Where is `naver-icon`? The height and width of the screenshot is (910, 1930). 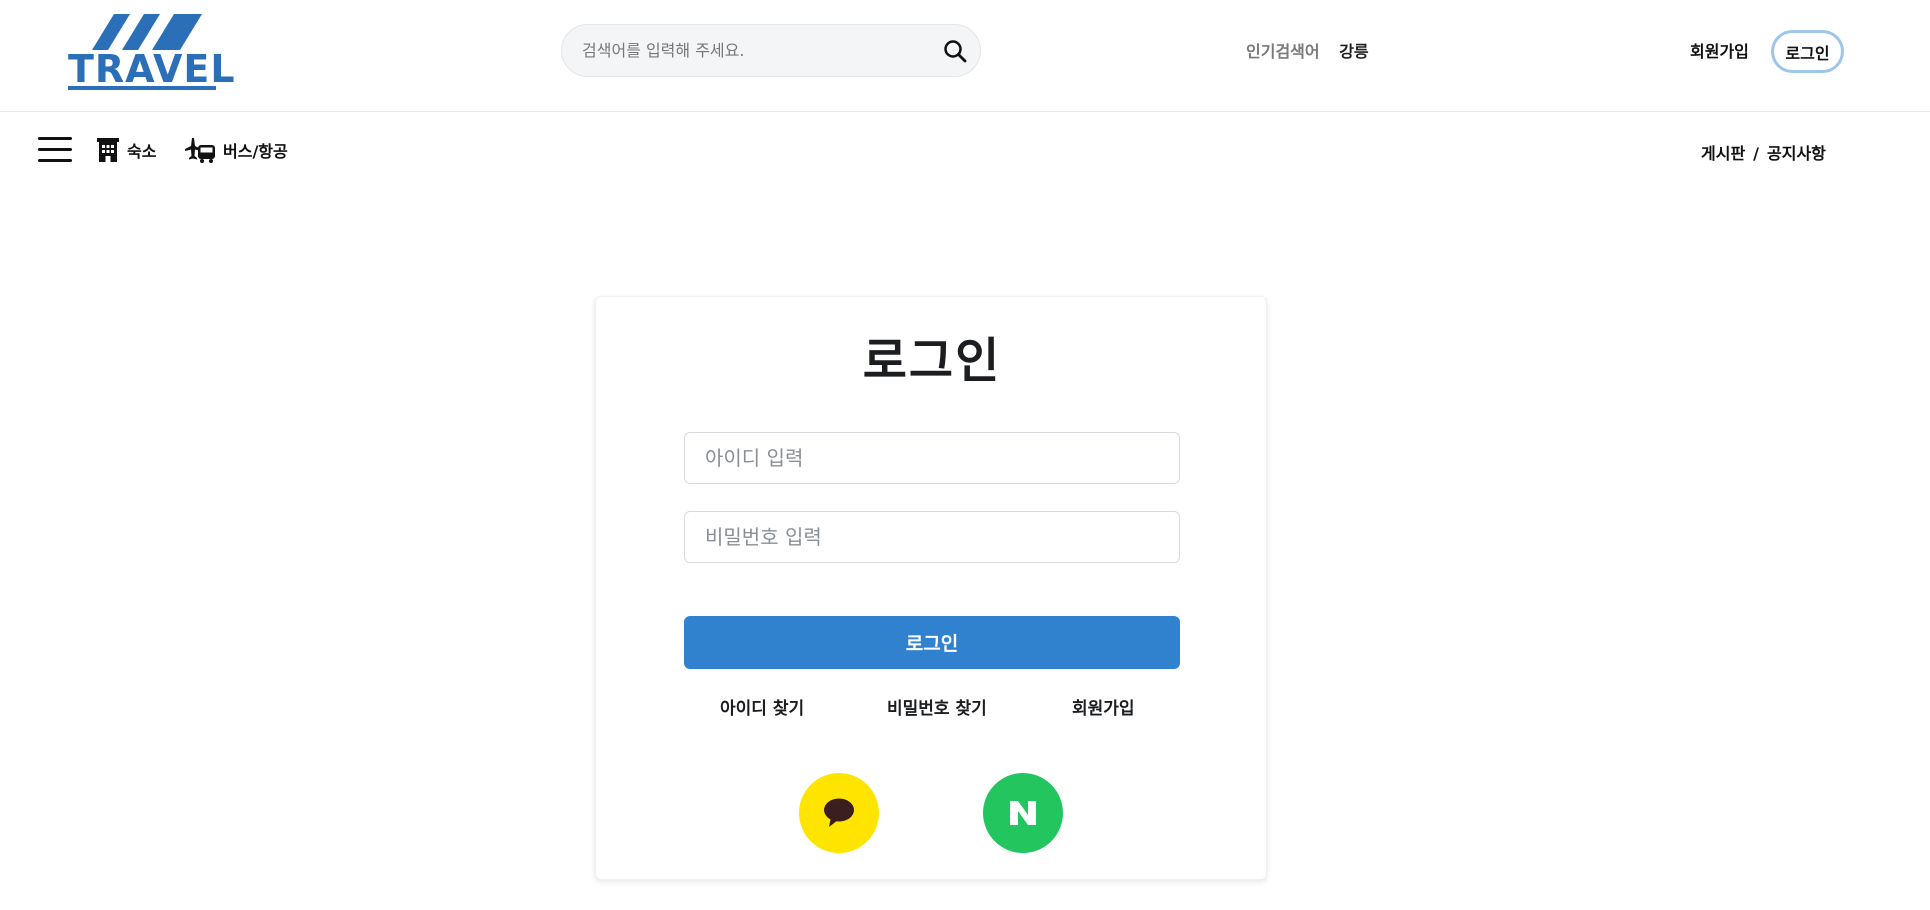
naver-icon is located at coordinates (1023, 813).